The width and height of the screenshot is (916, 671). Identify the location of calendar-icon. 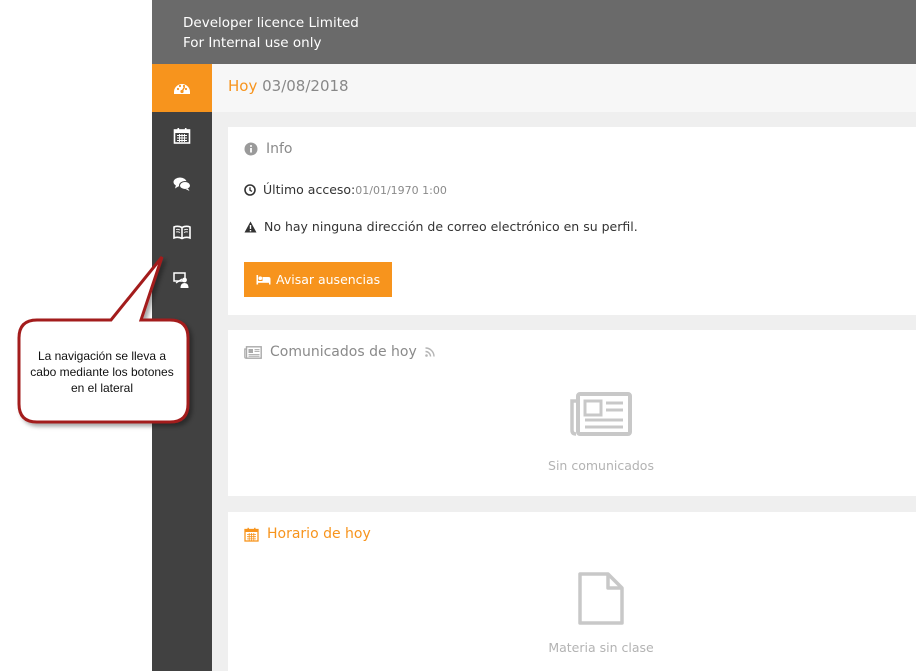
(182, 136).